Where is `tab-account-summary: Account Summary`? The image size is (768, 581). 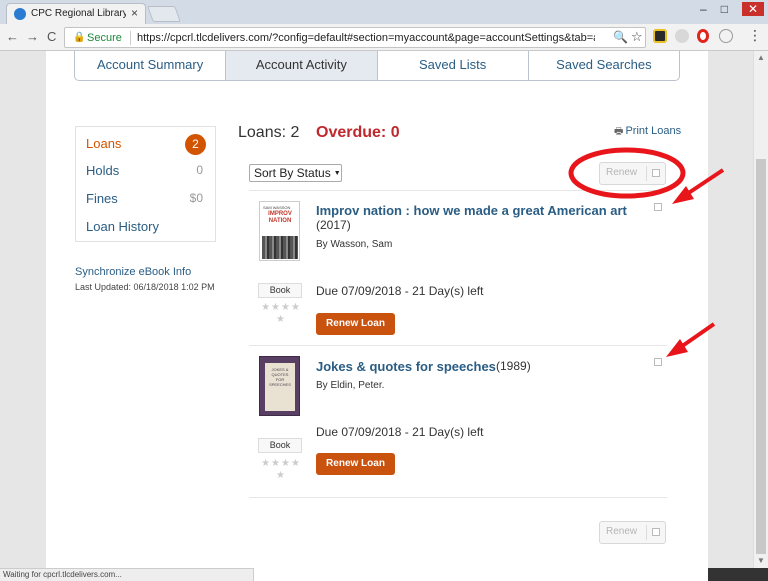
tab-account-summary: Account Summary is located at coordinates (151, 65).